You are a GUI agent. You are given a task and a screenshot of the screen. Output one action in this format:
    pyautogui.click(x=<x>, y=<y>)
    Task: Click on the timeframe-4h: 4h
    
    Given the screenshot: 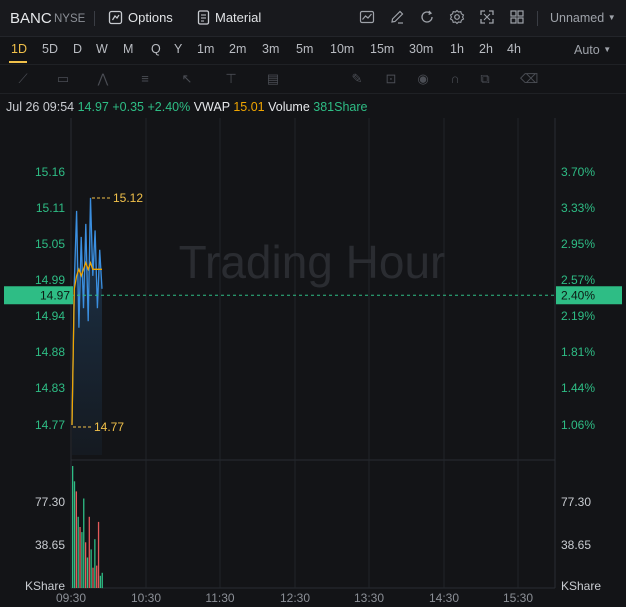 What is the action you would take?
    pyautogui.click(x=514, y=49)
    